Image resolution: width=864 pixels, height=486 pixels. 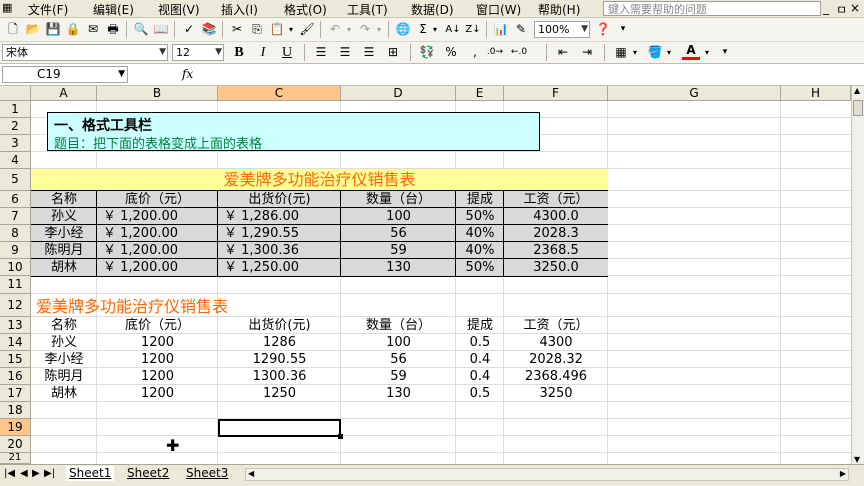 I want to click on close-button: ×, so click(x=855, y=8).